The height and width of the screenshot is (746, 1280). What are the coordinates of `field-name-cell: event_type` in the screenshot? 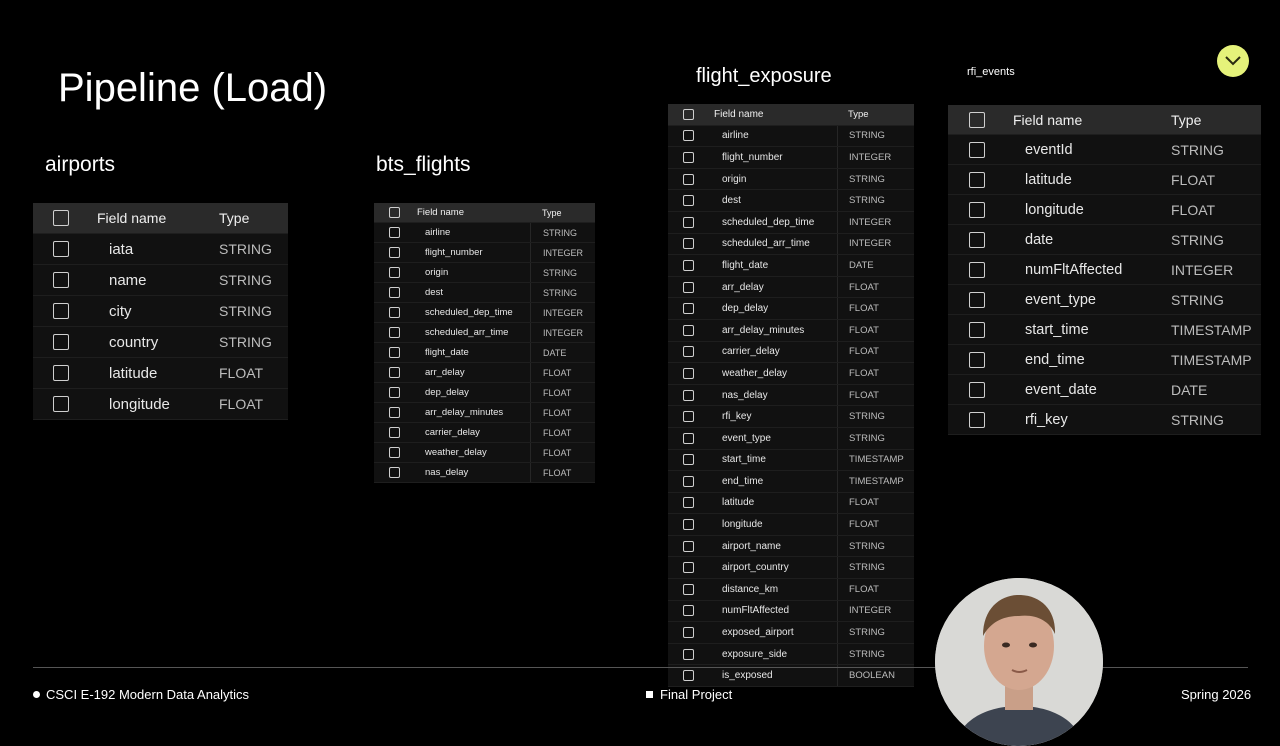 It's located at (1060, 299).